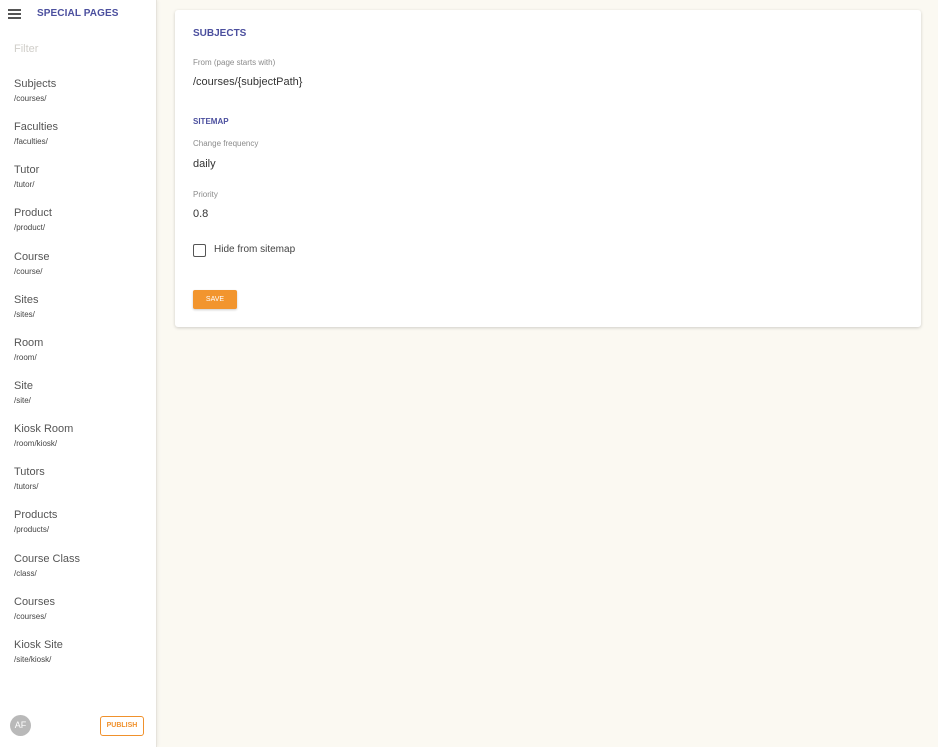 The height and width of the screenshot is (747, 938). What do you see at coordinates (78, 98) in the screenshot?
I see `sidebar-item-subjects: Subjects /courses/` at bounding box center [78, 98].